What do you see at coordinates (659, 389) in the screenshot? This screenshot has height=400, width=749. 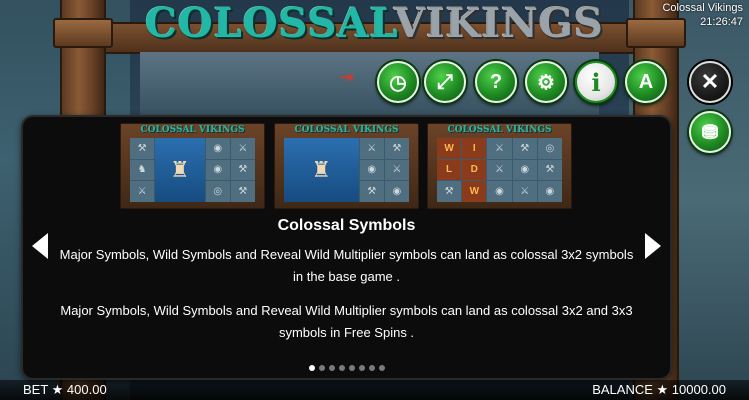 I see `balance-display: BALANCE ★ 10000.00` at bounding box center [659, 389].